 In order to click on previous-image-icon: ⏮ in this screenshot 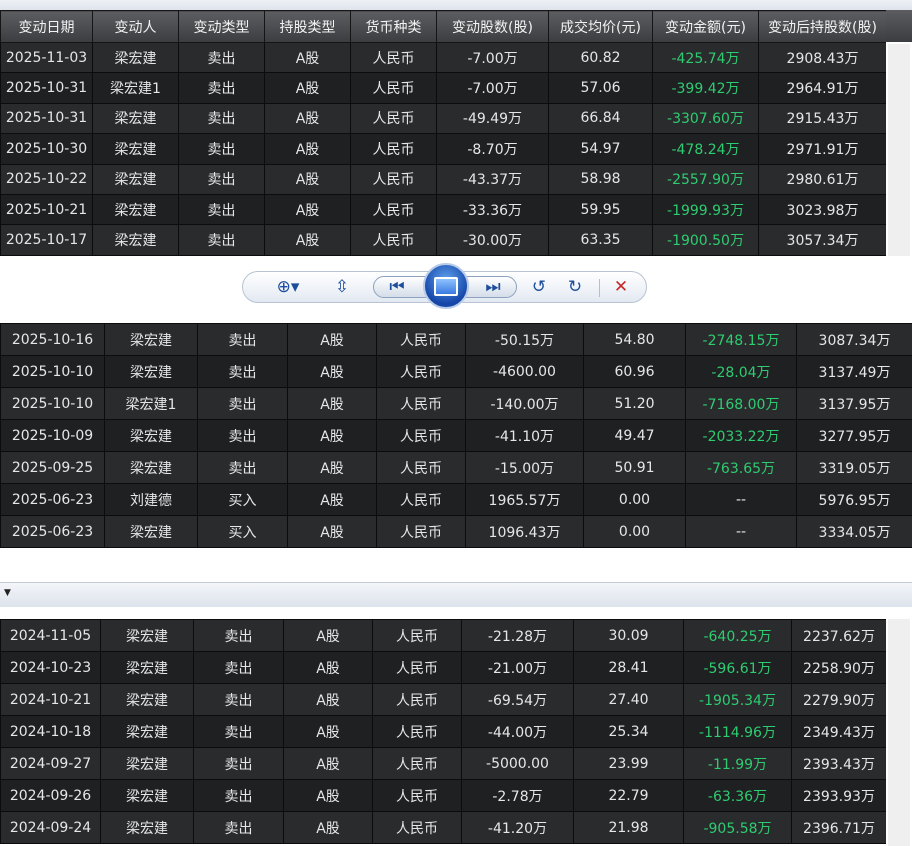, I will do `click(397, 287)`.